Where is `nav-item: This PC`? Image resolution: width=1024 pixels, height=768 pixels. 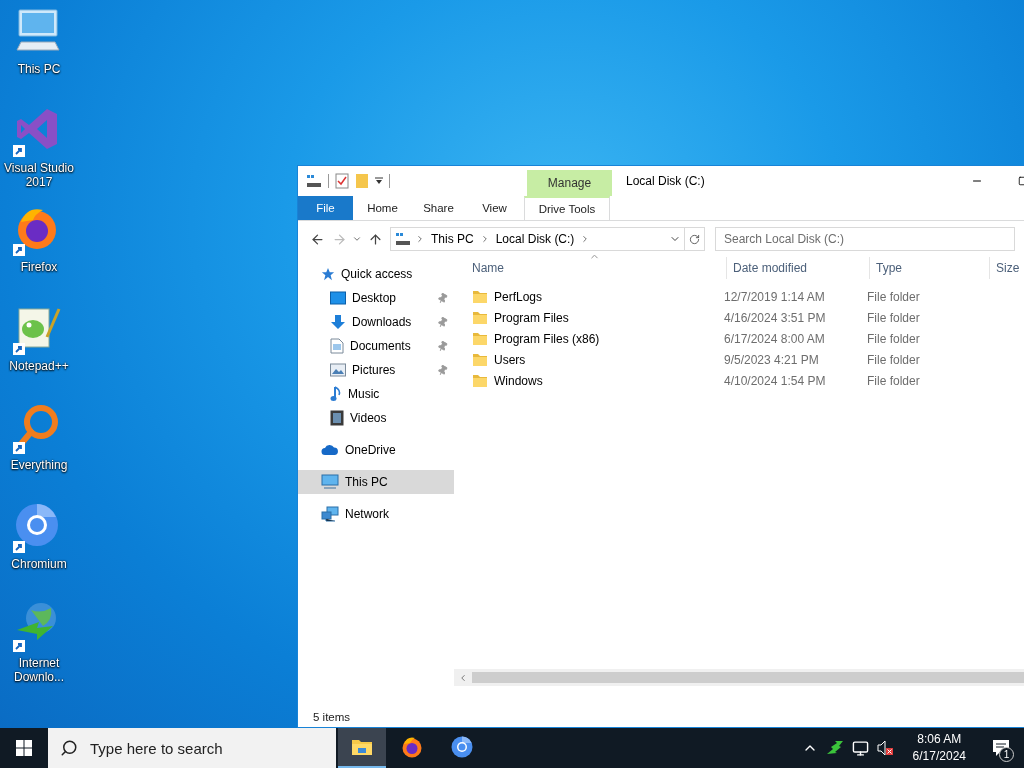
nav-item: This PC is located at coordinates (376, 482).